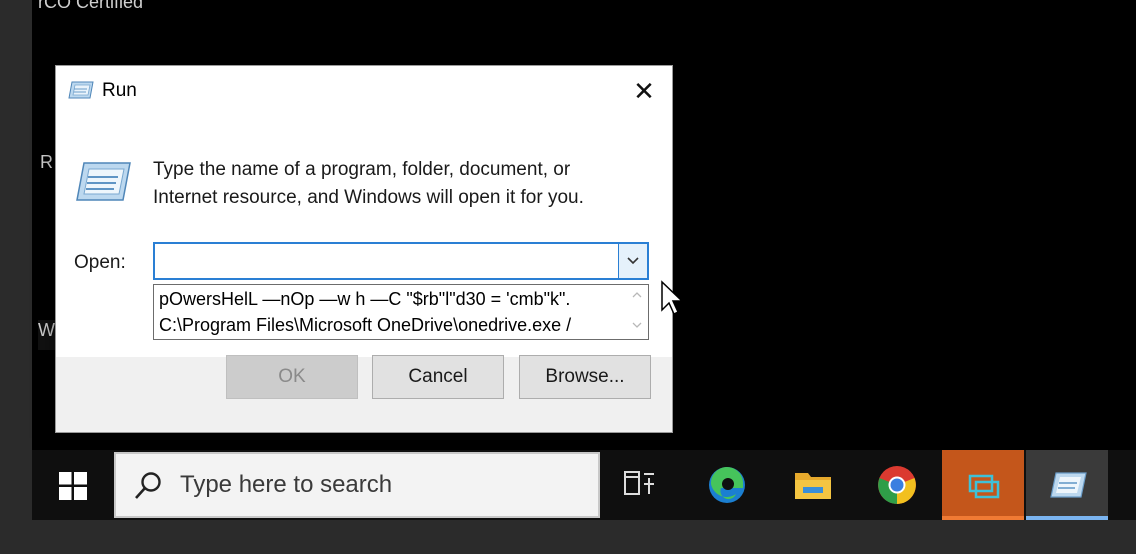 This screenshot has width=1136, height=554. Describe the element at coordinates (438, 377) in the screenshot. I see `cancel-button: Cancel` at that location.